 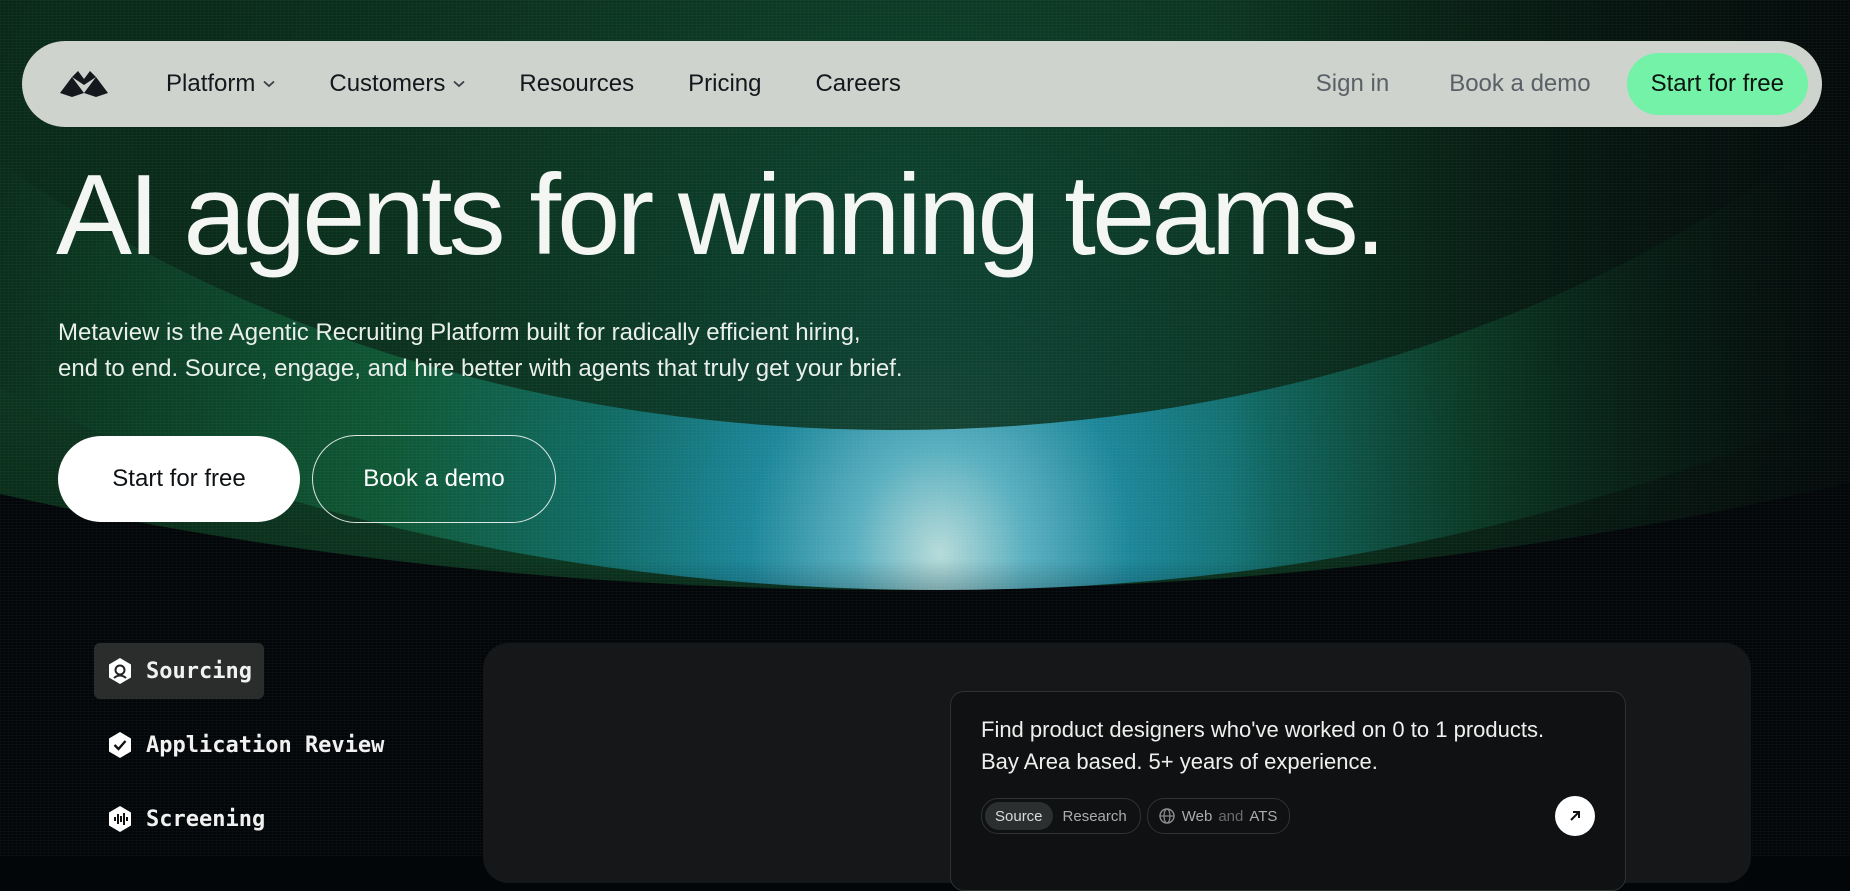 What do you see at coordinates (84, 84) in the screenshot?
I see `metaview-logo-icon` at bounding box center [84, 84].